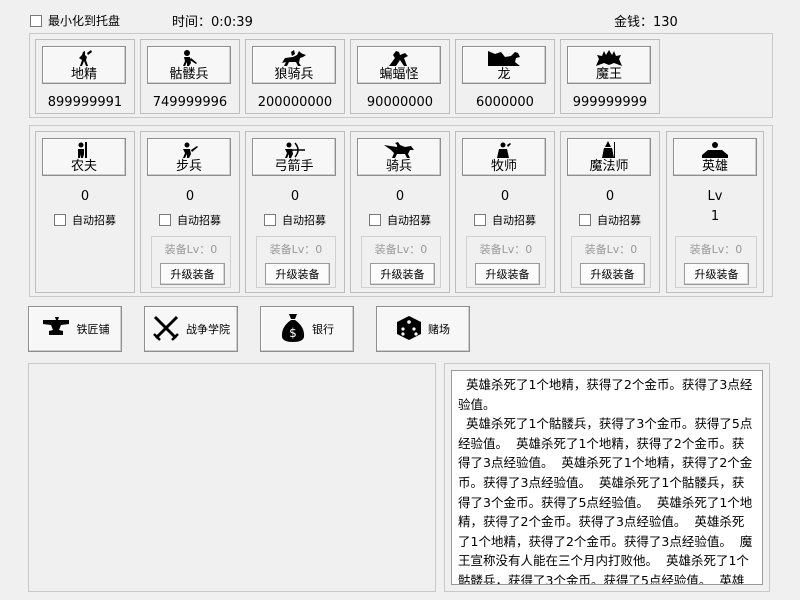 The image size is (800, 600). Describe the element at coordinates (439, 329) in the screenshot. I see `action-label: 赌场` at that location.